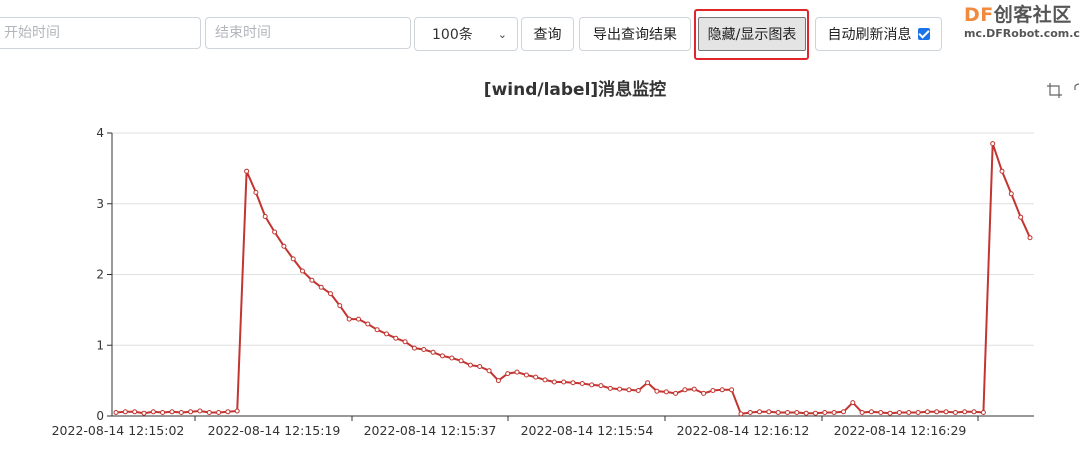 This screenshot has width=1080, height=453. What do you see at coordinates (118, 430) in the screenshot?
I see `x-tick-label: 2022-08-14 12:15:02` at bounding box center [118, 430].